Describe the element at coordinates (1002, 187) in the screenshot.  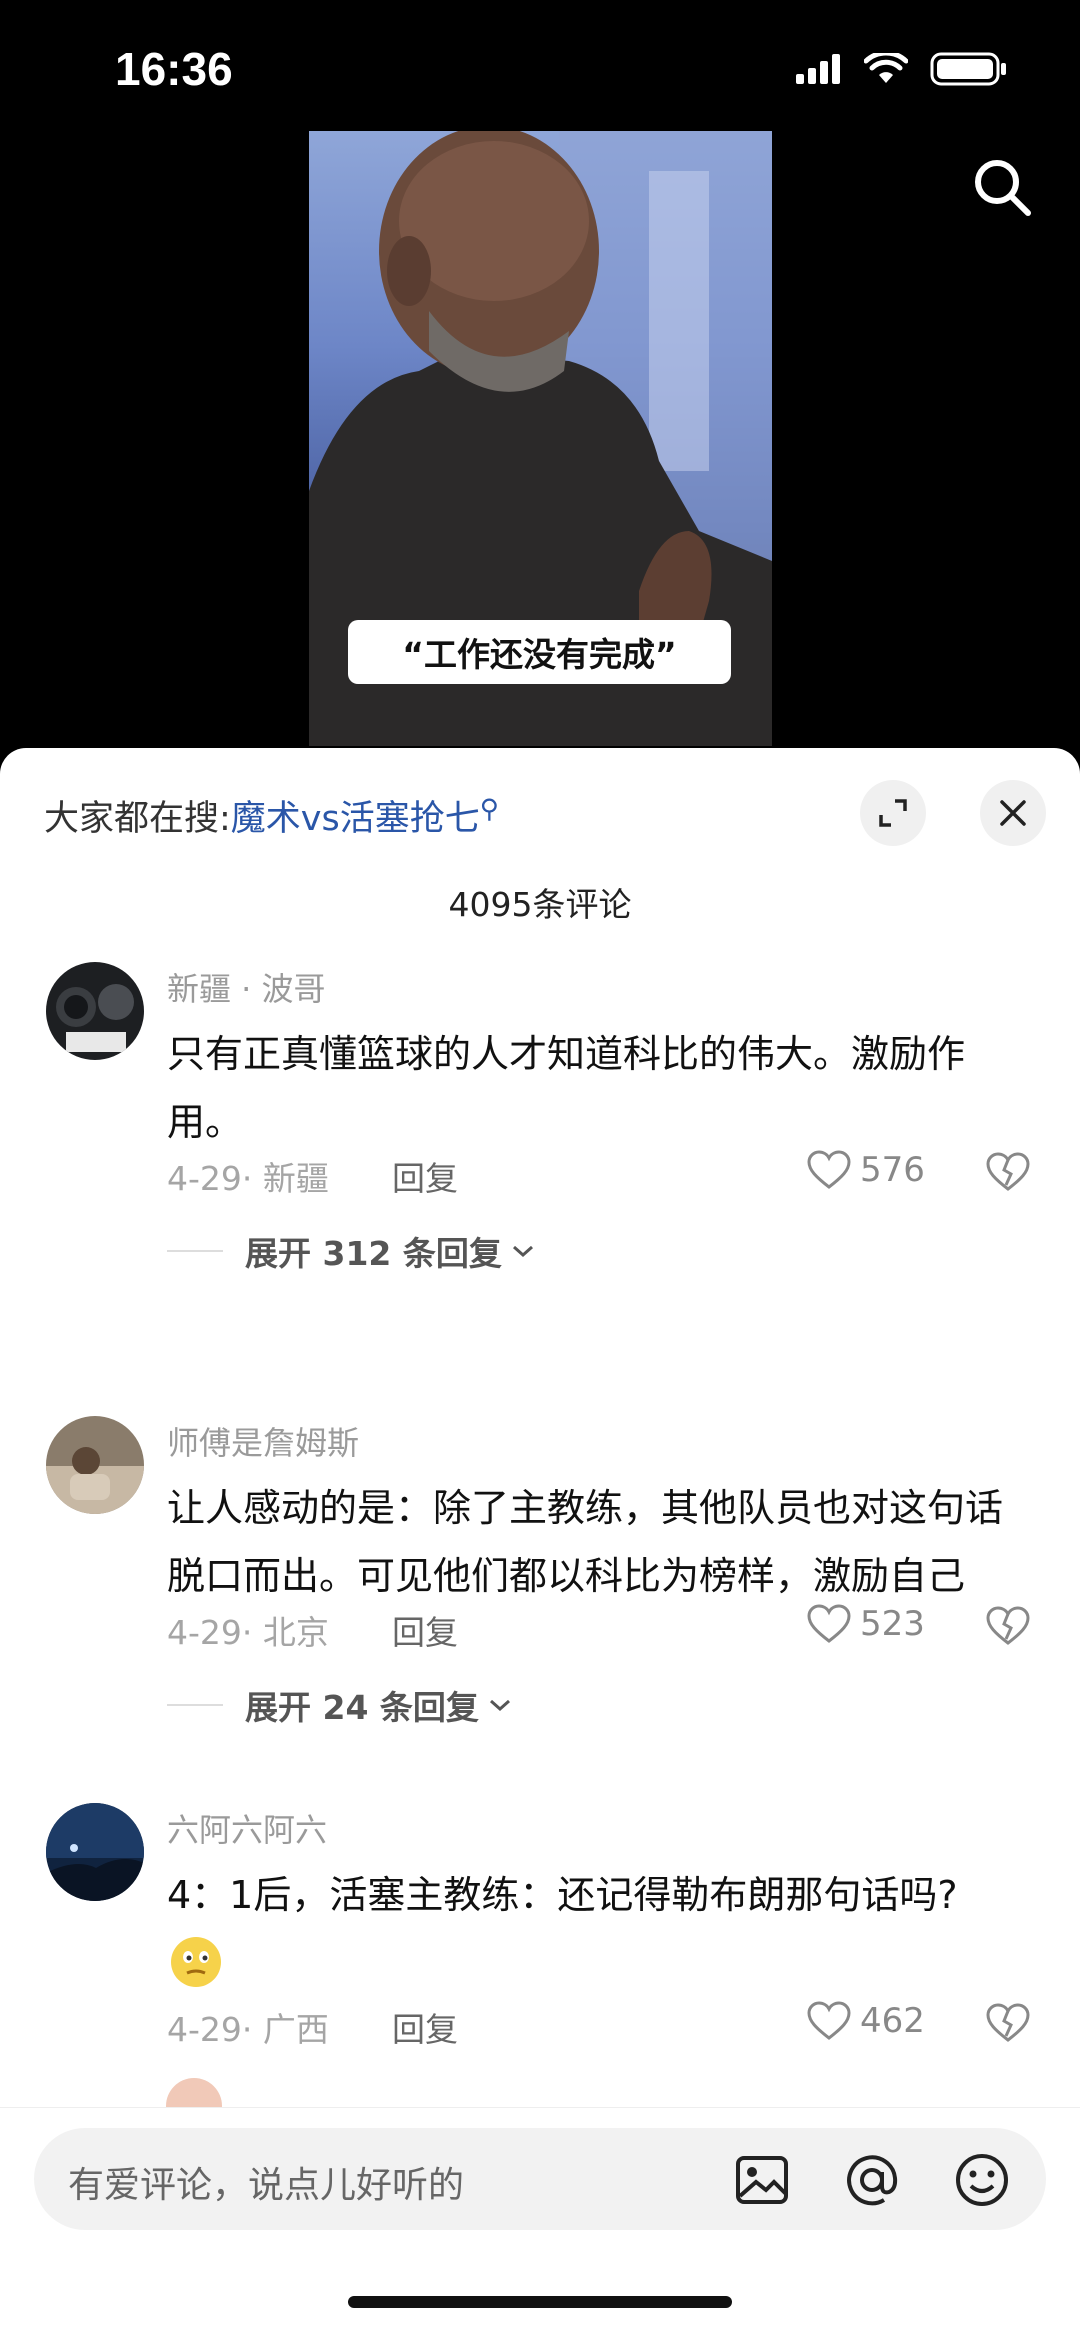
I see `search-icon` at that location.